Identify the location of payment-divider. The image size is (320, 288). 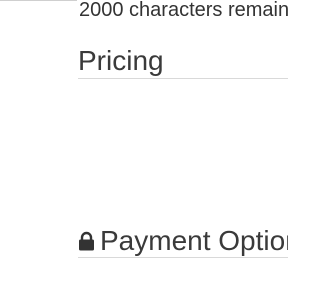
(183, 257).